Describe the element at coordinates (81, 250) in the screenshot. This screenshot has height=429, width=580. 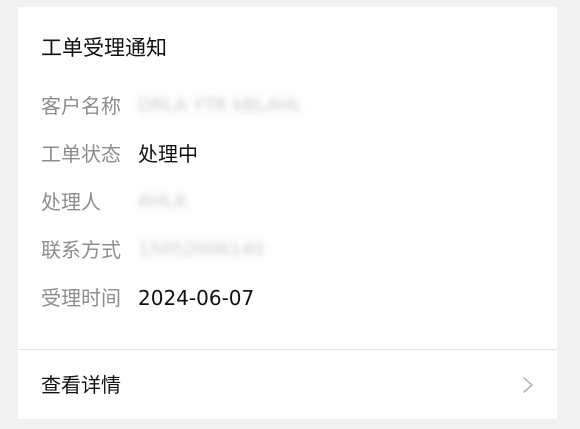
I see `field-label: 联系方式` at that location.